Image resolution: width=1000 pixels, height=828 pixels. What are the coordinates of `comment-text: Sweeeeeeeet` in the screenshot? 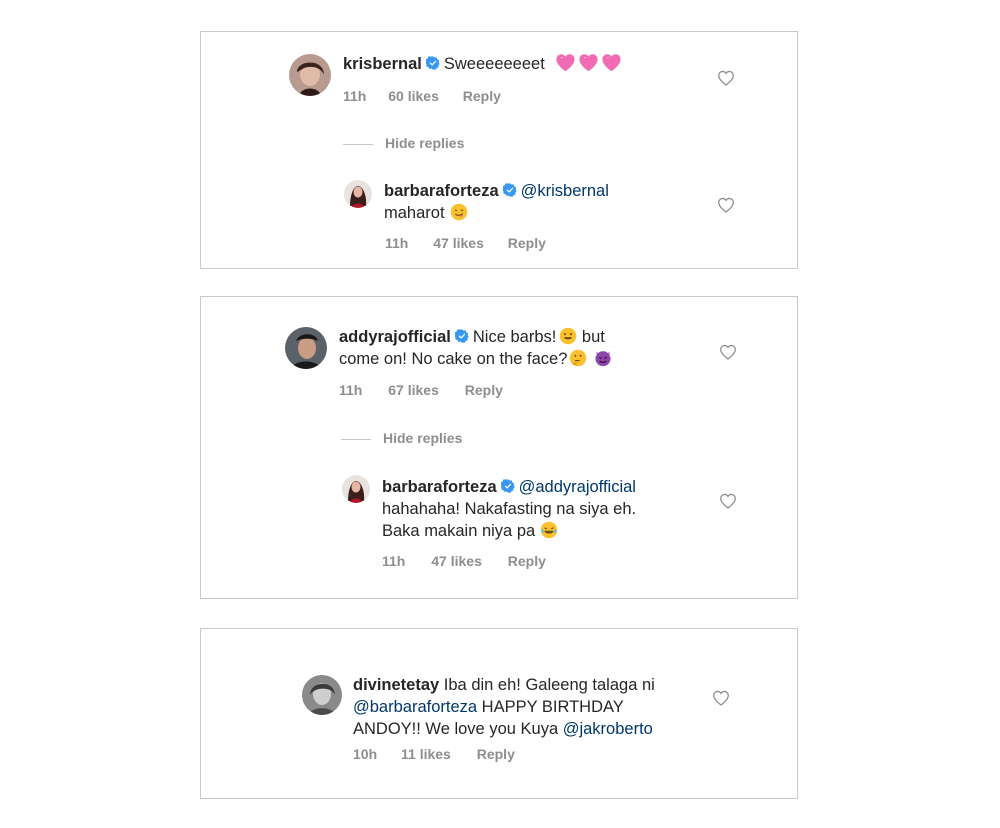 It's located at (494, 64).